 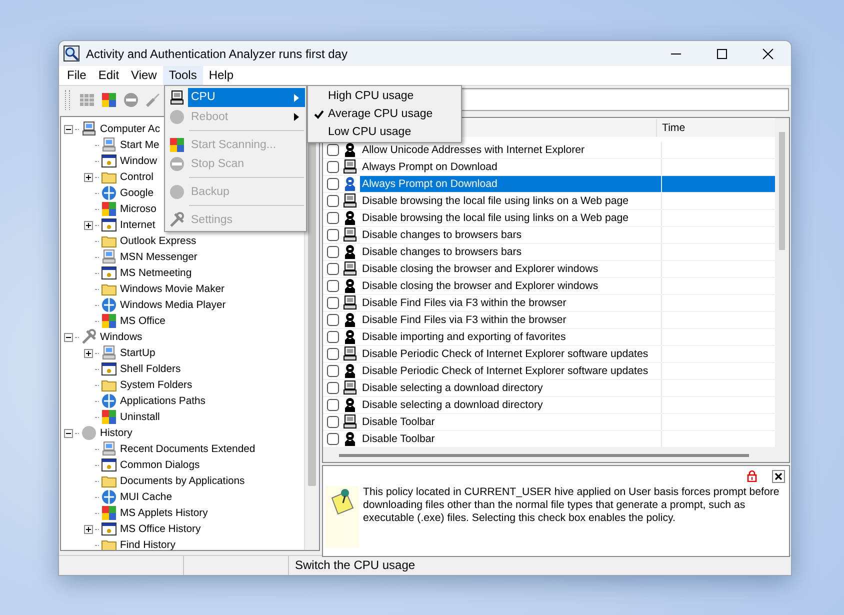 What do you see at coordinates (138, 353) in the screenshot?
I see `tree-item: StartUp` at bounding box center [138, 353].